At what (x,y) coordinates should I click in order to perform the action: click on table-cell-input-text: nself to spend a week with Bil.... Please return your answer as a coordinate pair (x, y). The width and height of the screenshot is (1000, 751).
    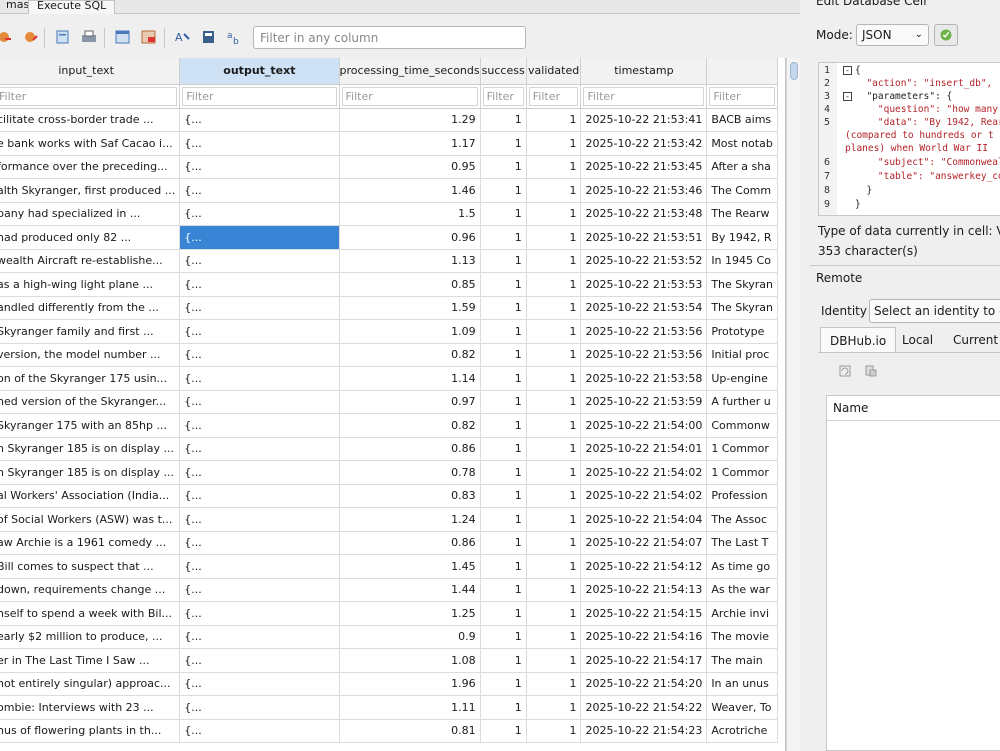
    Looking at the image, I should click on (90, 613).